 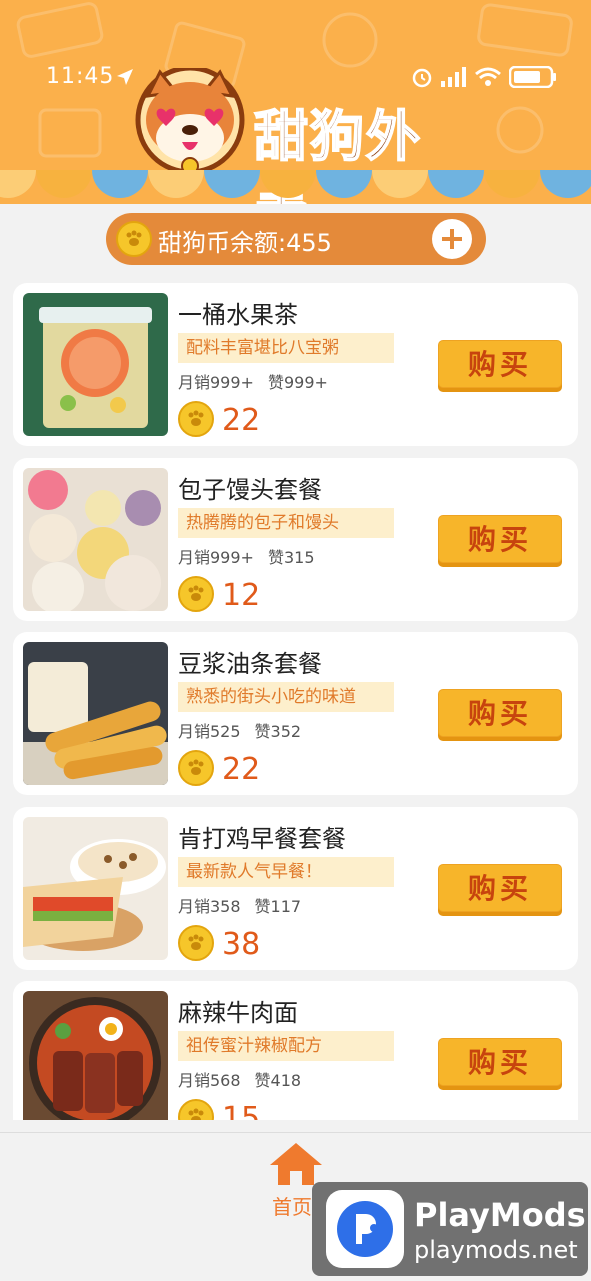 What do you see at coordinates (278, 731) in the screenshot?
I see `product-likes: 赞352` at bounding box center [278, 731].